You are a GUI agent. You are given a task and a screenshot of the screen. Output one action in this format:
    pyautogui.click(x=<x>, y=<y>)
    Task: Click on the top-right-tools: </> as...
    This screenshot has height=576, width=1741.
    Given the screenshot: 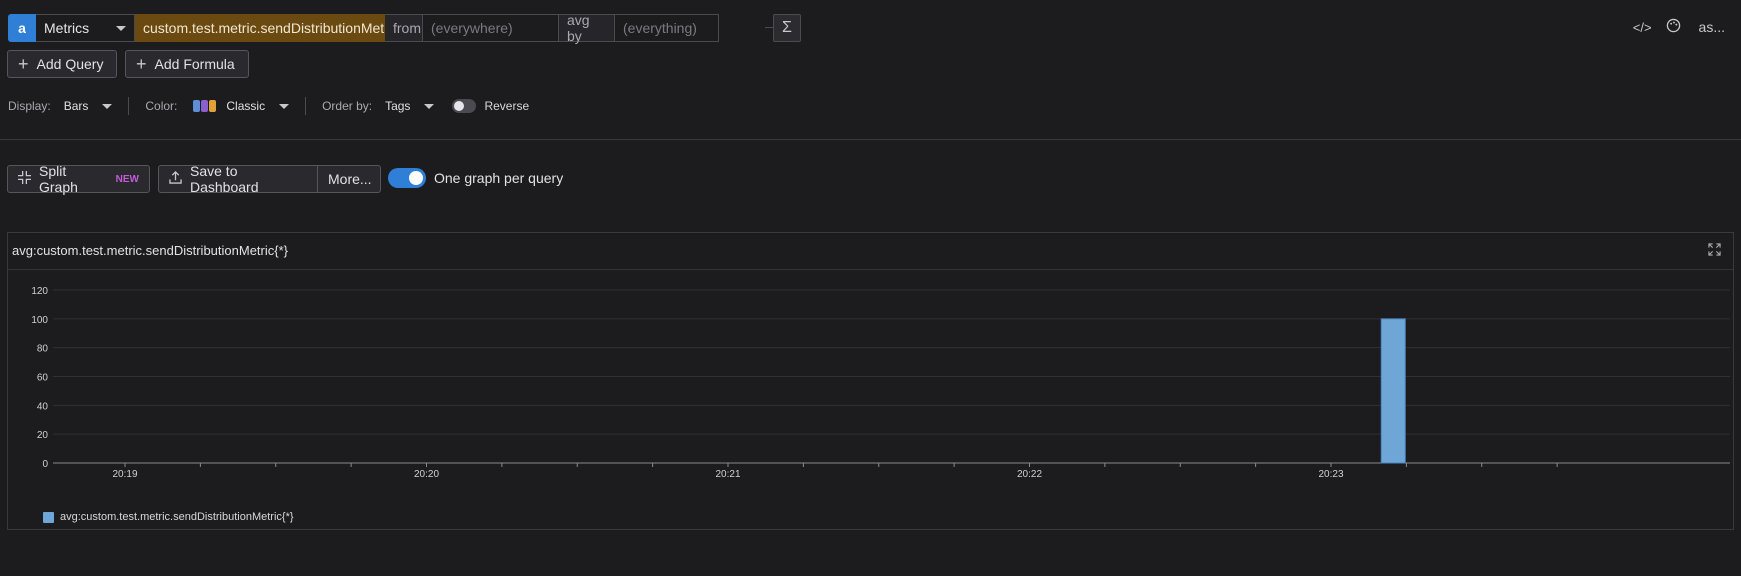 What is the action you would take?
    pyautogui.click(x=1679, y=27)
    